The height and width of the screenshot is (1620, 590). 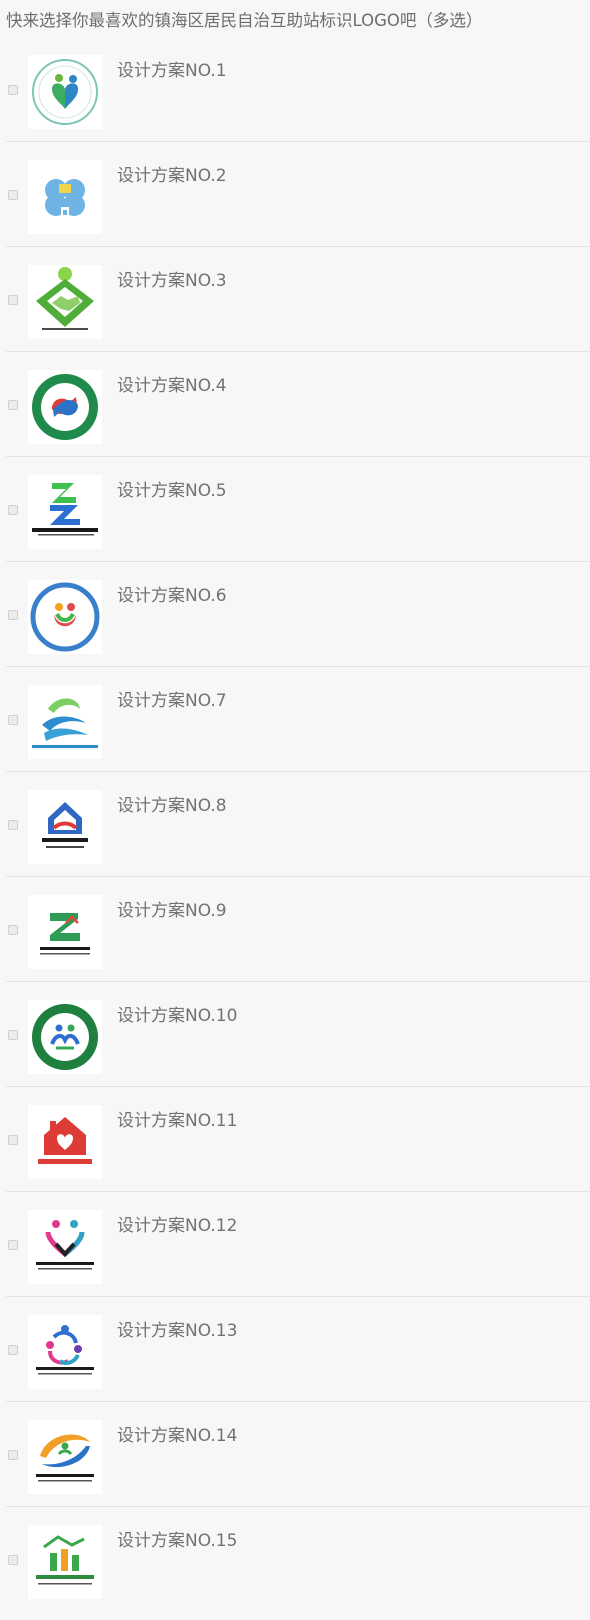 What do you see at coordinates (298, 194) in the screenshot?
I see `option-row-2: 设计方案NO.2` at bounding box center [298, 194].